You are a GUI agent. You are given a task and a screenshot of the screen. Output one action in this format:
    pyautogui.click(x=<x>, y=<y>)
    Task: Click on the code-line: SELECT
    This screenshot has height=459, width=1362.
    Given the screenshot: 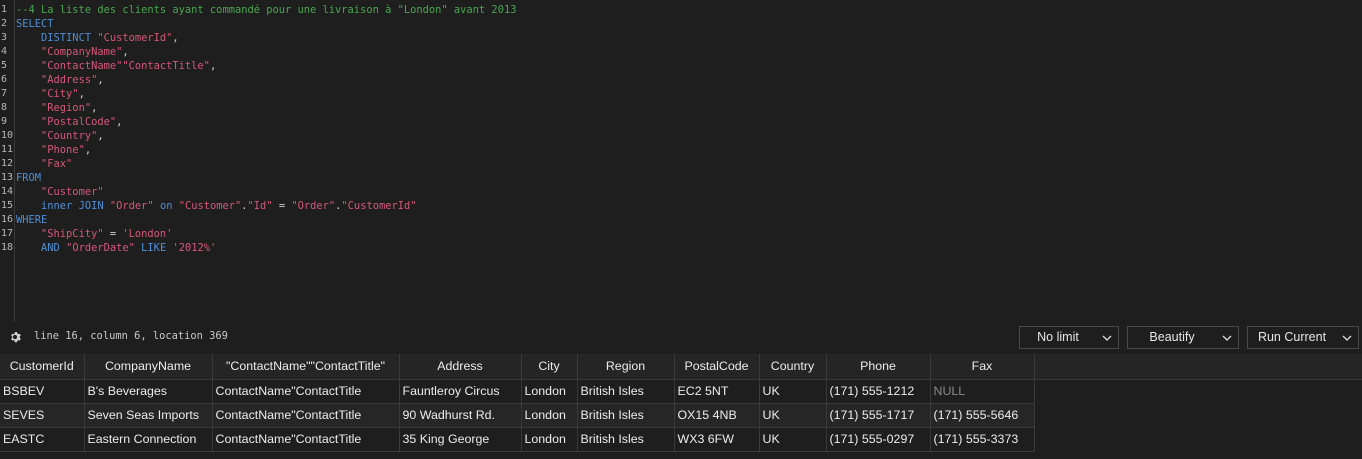 What is the action you would take?
    pyautogui.click(x=689, y=24)
    